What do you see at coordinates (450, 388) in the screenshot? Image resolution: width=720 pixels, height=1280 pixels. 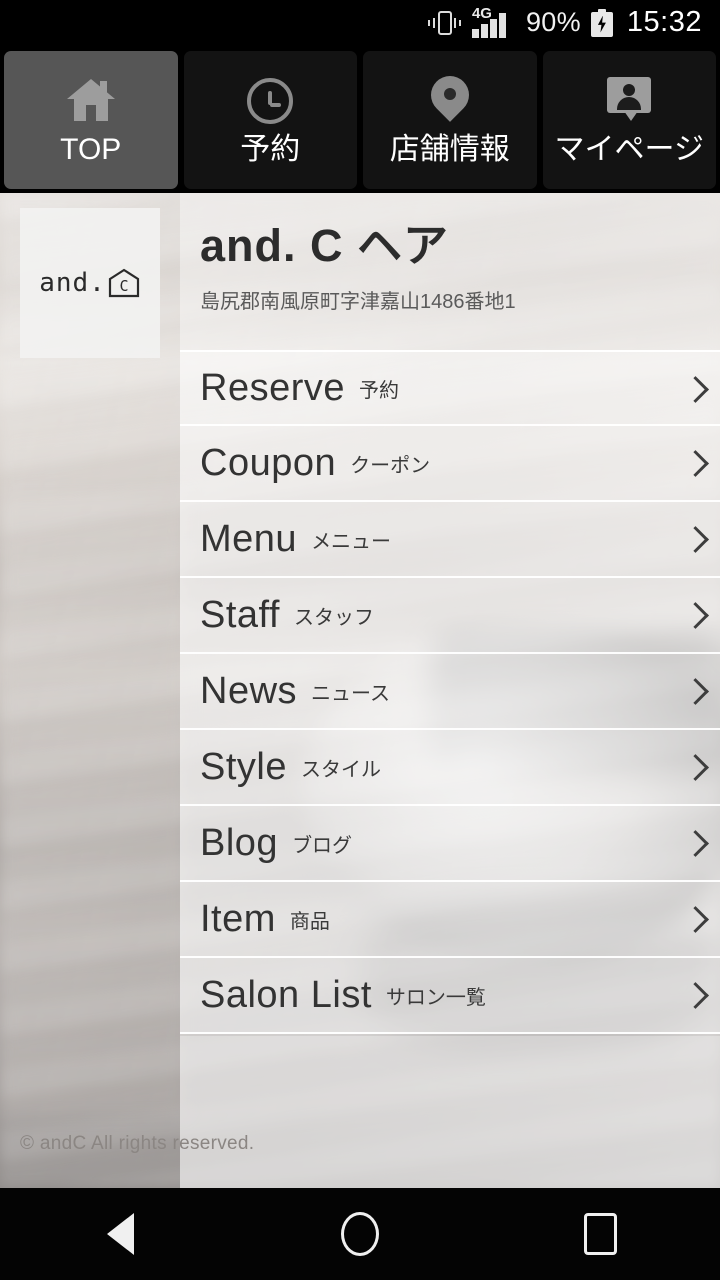 I see `menu-item-reserve: Reserve 予約` at bounding box center [450, 388].